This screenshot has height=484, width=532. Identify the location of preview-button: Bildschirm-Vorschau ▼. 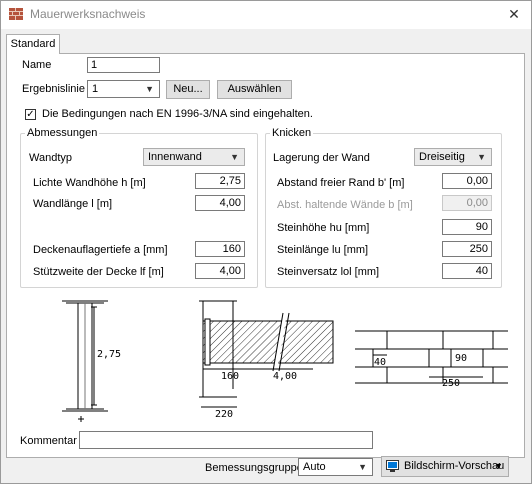
(445, 466).